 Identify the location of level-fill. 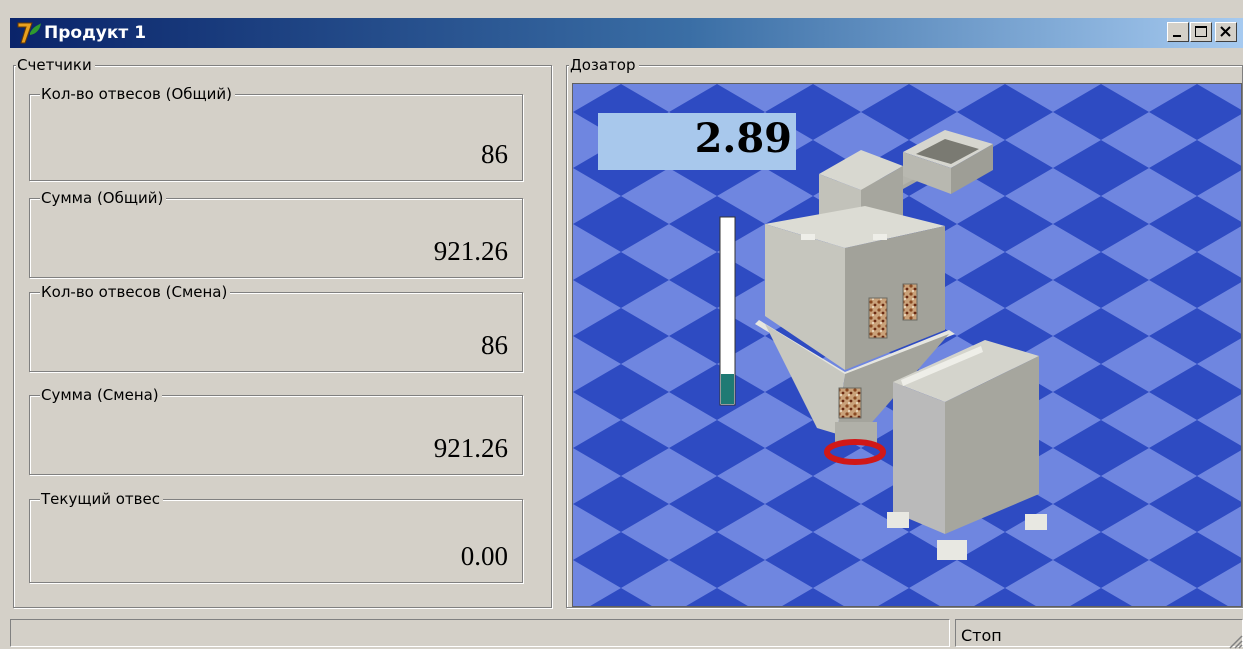
(727, 389).